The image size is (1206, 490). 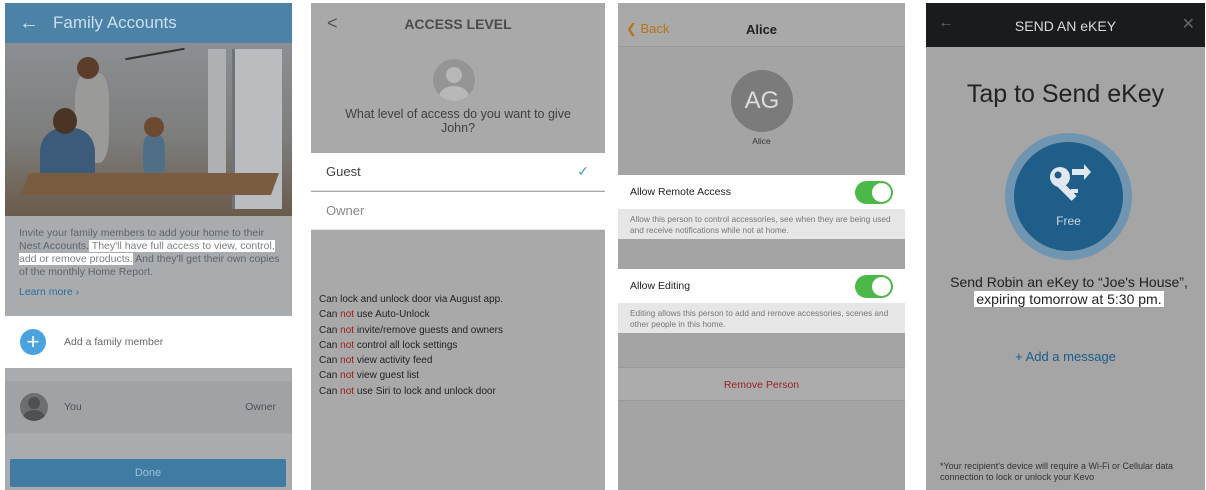 What do you see at coordinates (33, 23) in the screenshot?
I see `back-arrow-icon: ←` at bounding box center [33, 23].